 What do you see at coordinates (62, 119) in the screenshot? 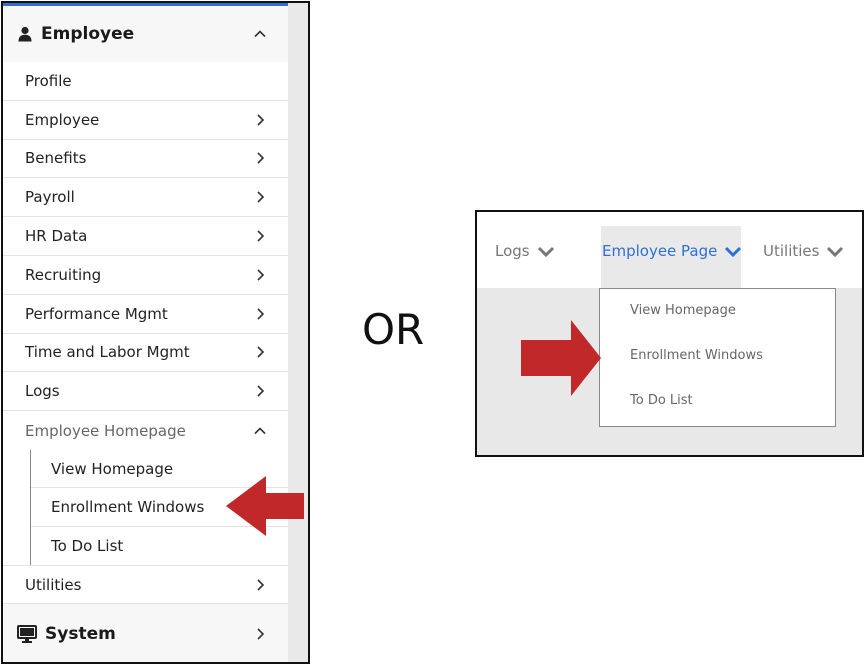
I see `sidebar-item-label: Employee` at bounding box center [62, 119].